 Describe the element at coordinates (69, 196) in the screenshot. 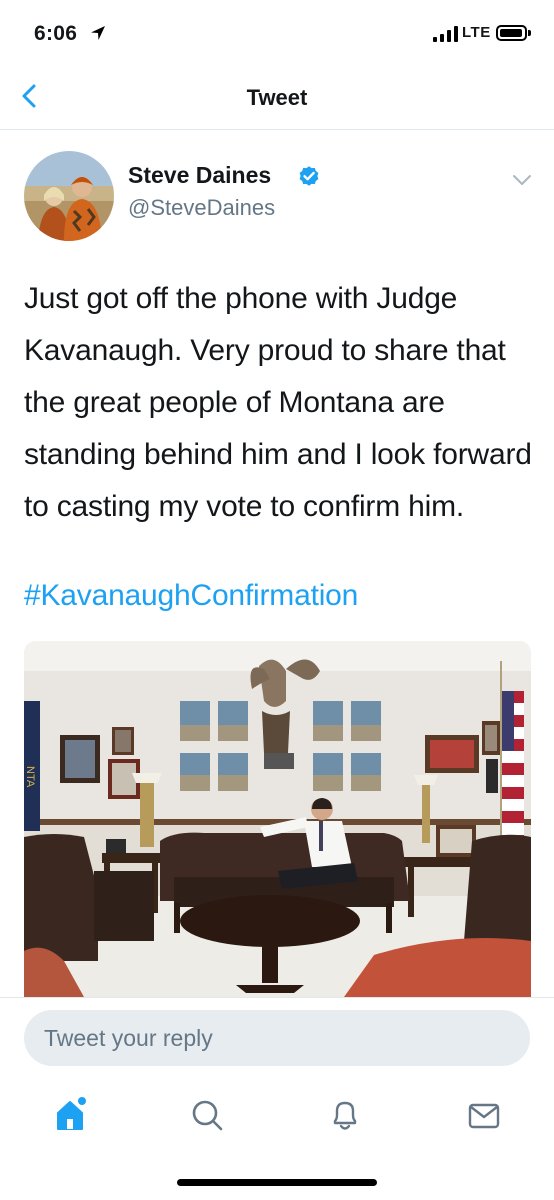

I see `avatar` at that location.